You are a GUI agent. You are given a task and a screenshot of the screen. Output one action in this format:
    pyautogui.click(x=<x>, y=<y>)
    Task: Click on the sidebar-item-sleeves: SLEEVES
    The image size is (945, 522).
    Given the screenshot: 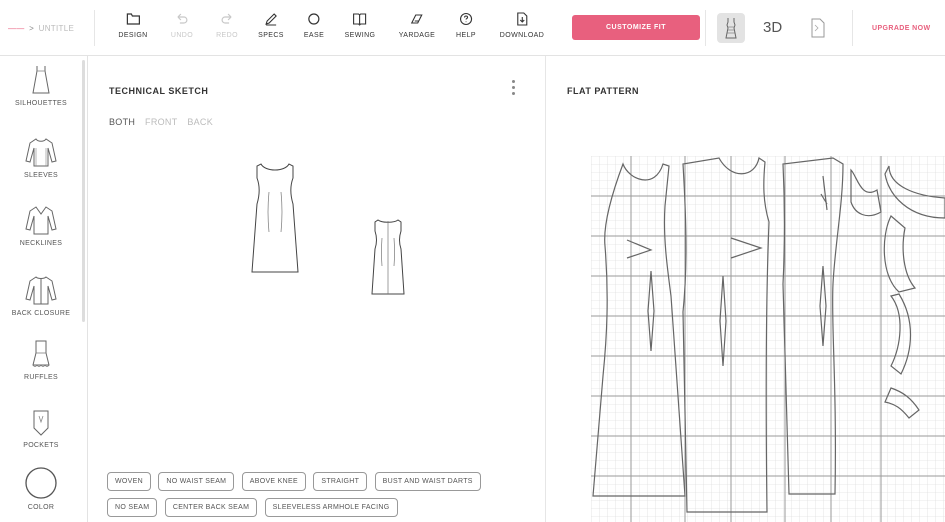 What is the action you would take?
    pyautogui.click(x=41, y=157)
    